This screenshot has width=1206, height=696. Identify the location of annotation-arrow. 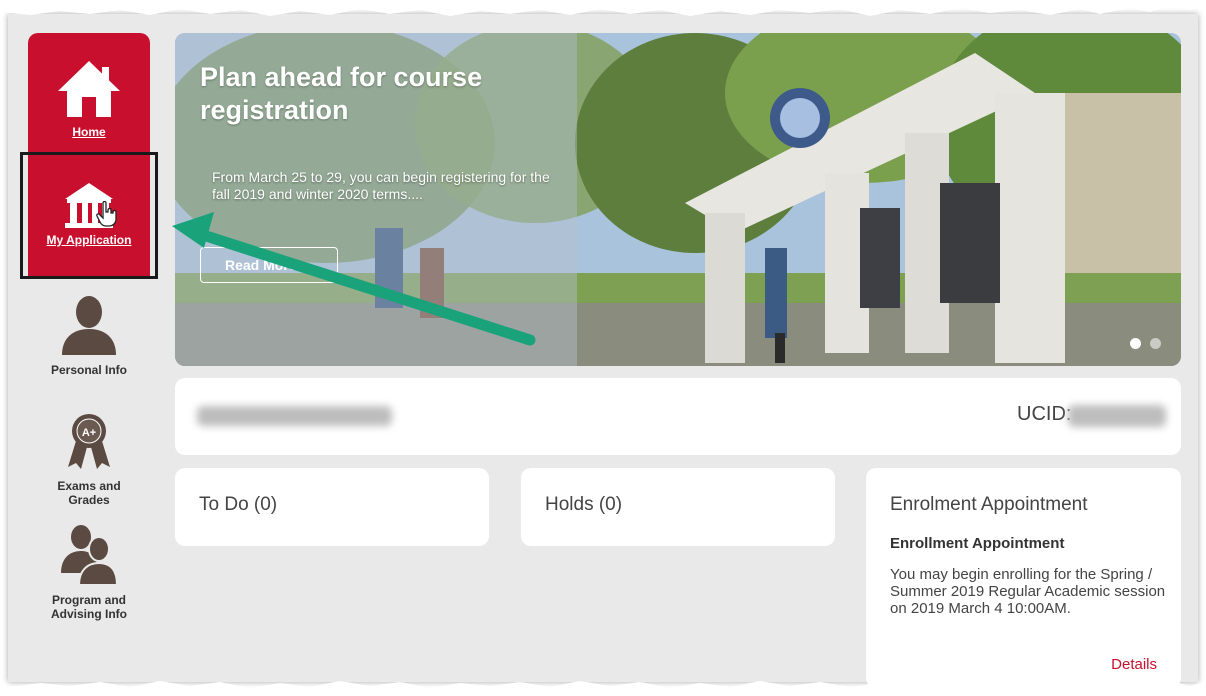
(354, 279).